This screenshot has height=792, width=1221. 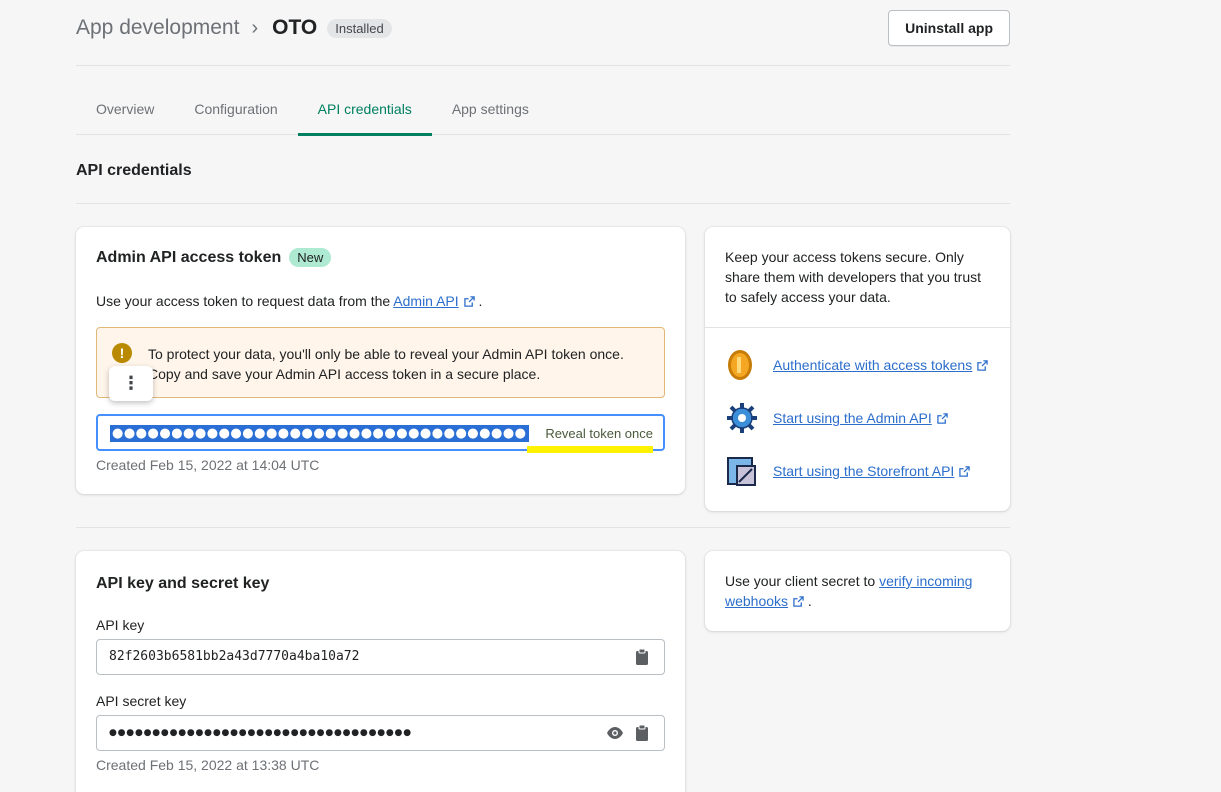 I want to click on card-title: Admin API access token, so click(x=189, y=257).